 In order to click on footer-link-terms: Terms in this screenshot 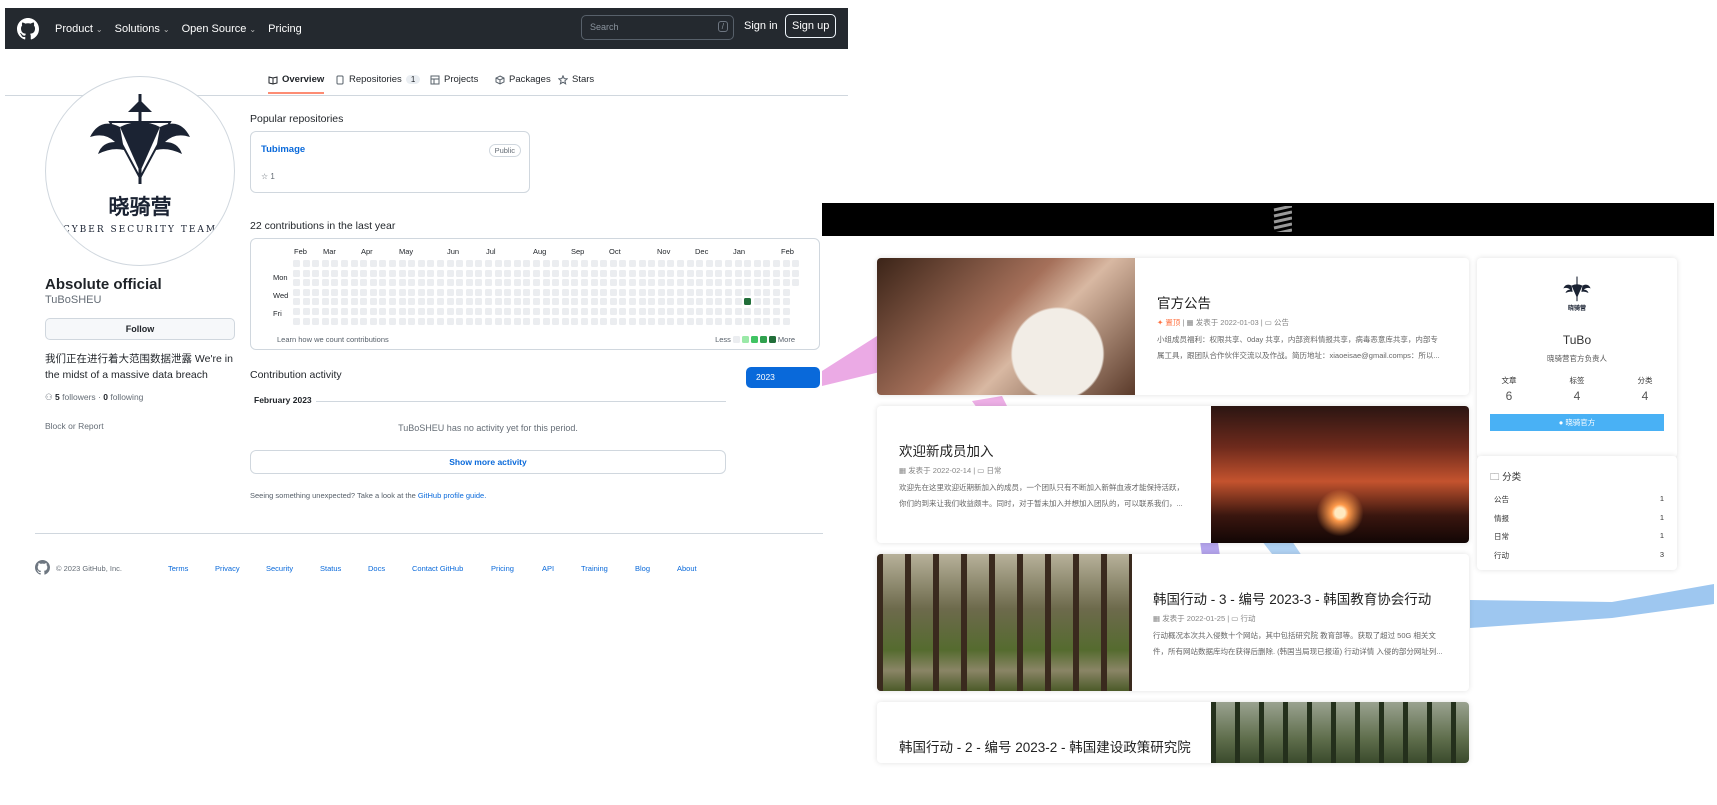, I will do `click(178, 568)`.